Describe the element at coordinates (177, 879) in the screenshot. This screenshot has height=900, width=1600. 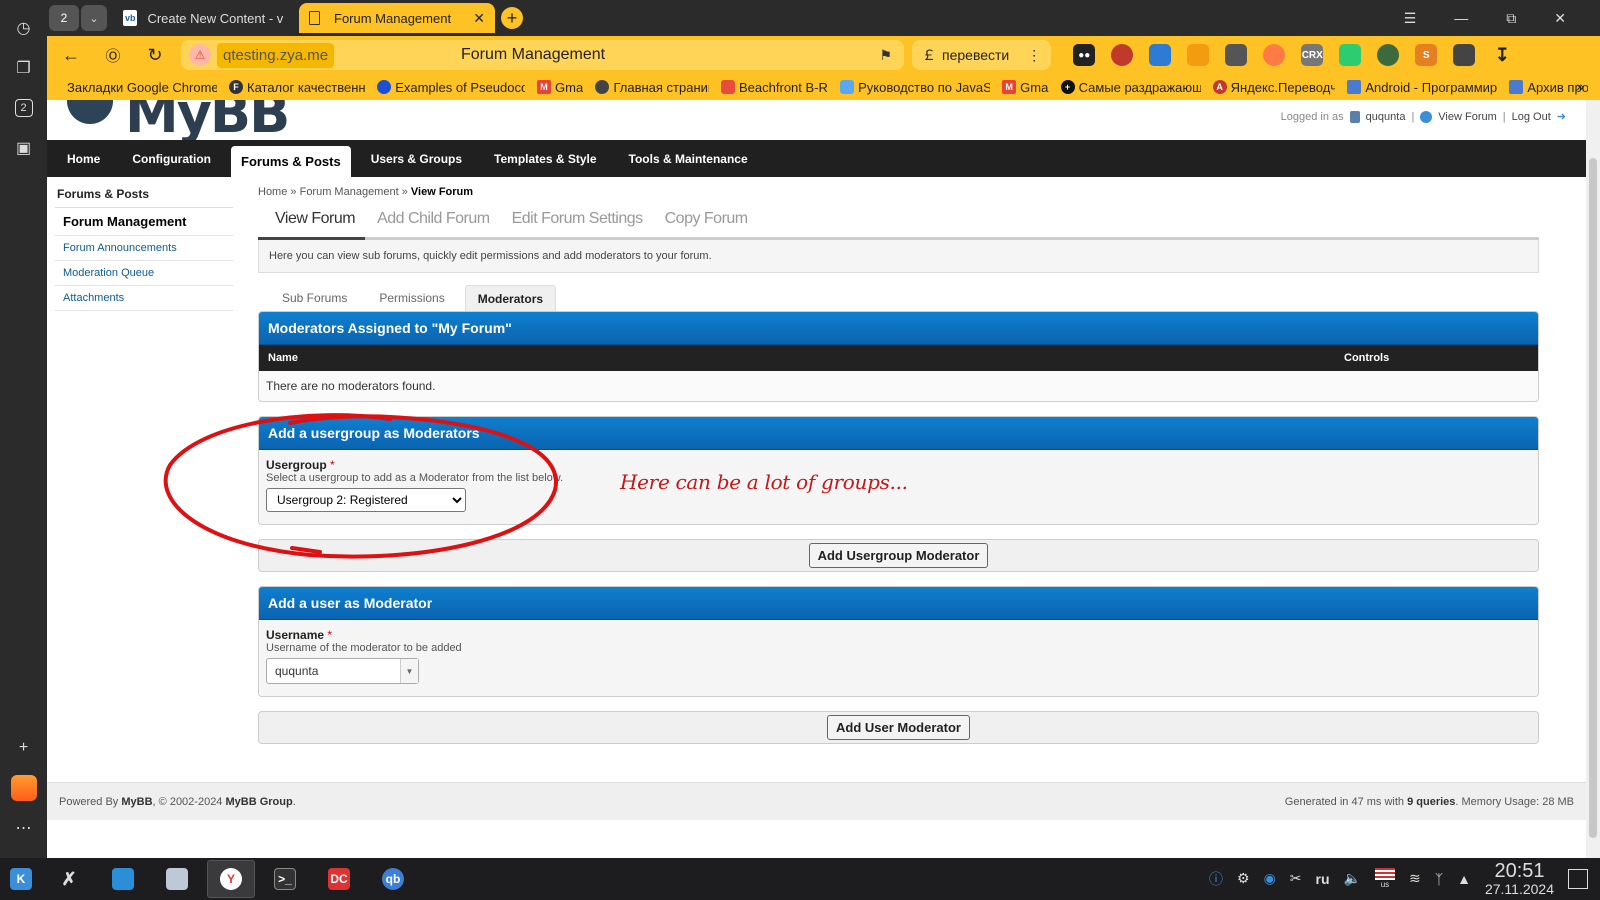
I see `taskbar-notes` at that location.